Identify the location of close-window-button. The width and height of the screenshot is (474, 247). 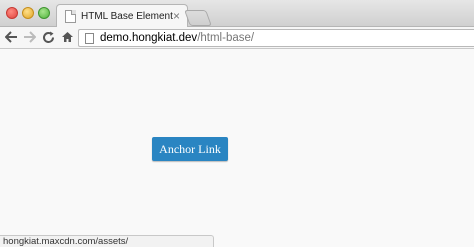
(12, 13).